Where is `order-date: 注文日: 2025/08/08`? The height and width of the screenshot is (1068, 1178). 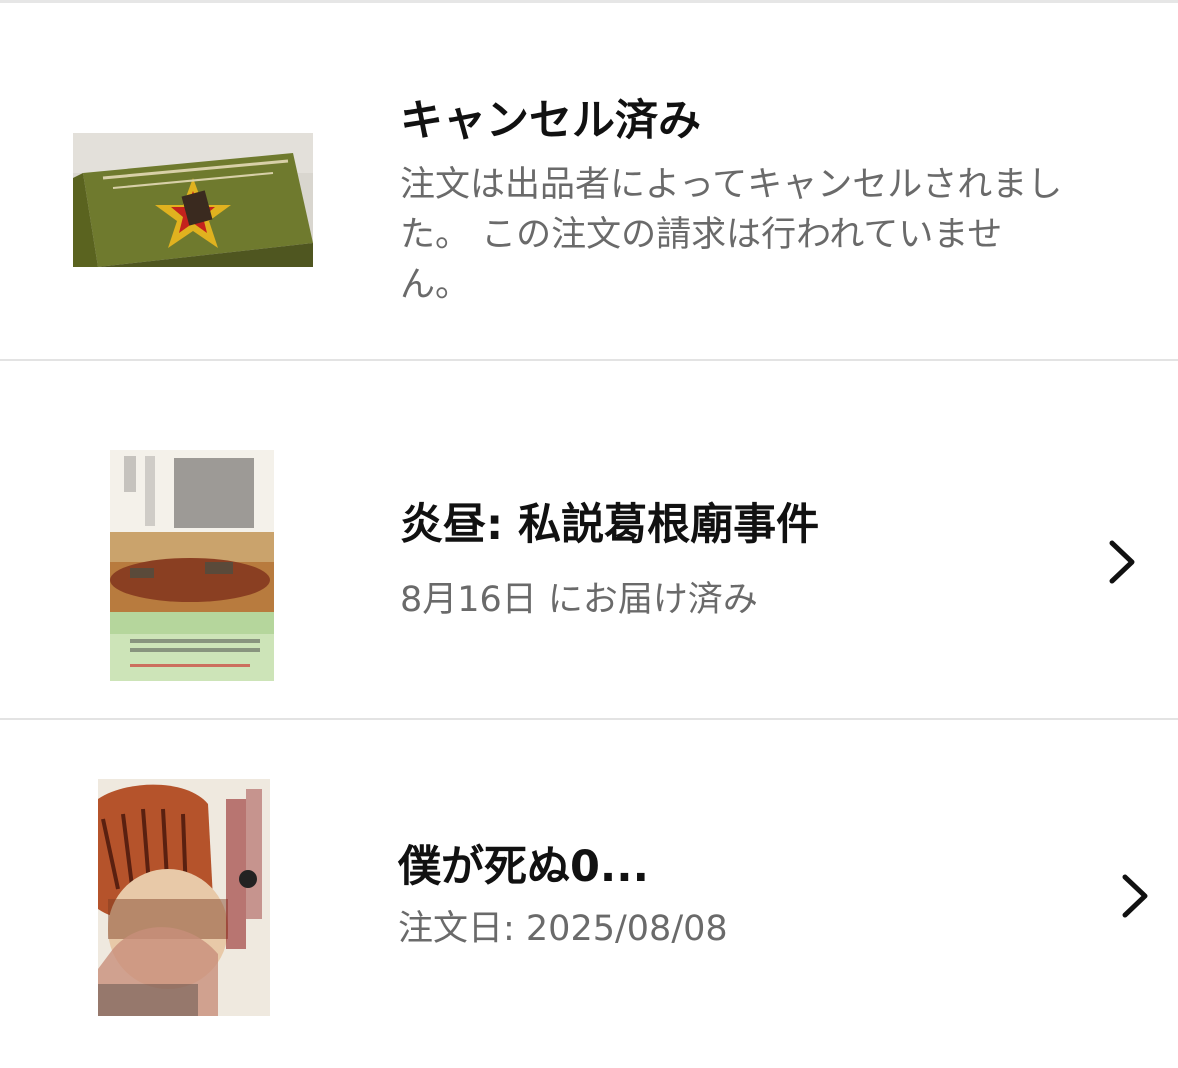 order-date: 注文日: 2025/08/08 is located at coordinates (563, 929).